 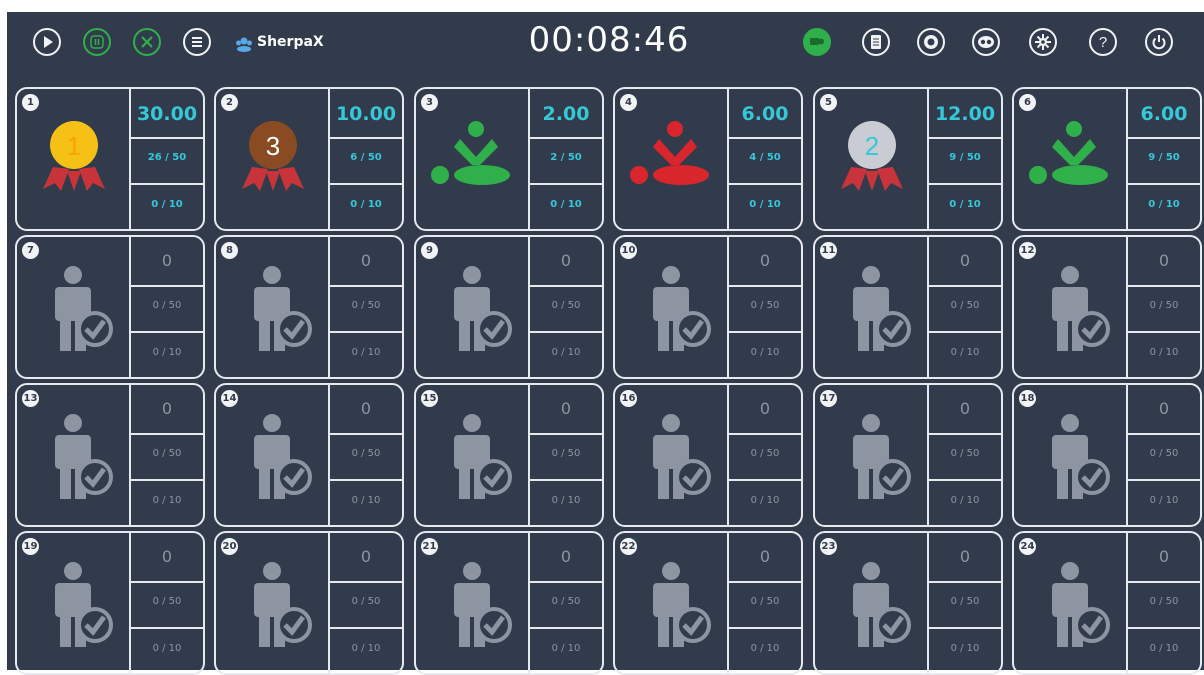 I want to click on station-card: 17 0 0 / 50 0 / 10, so click(x=908, y=455).